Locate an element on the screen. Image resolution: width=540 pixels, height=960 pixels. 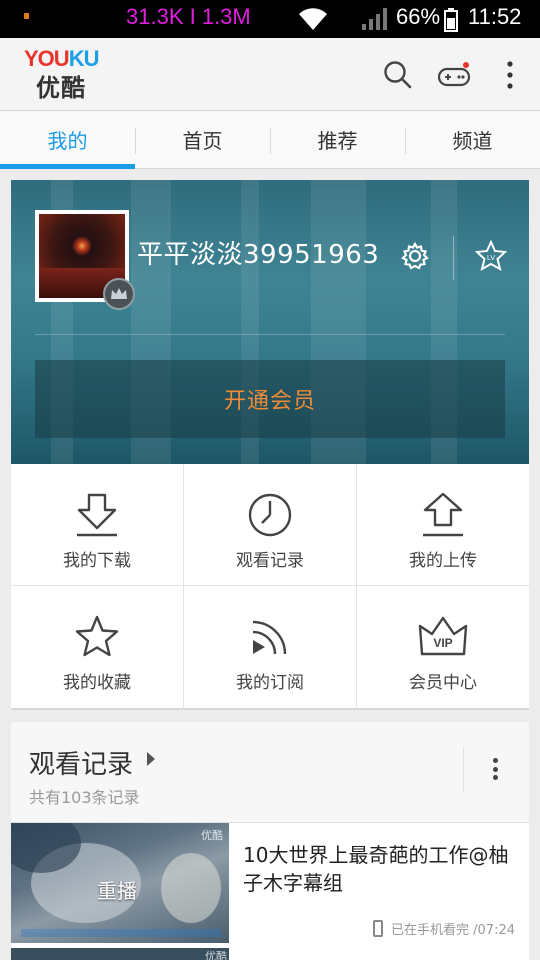
tab-recommend: 推荐 is located at coordinates (337, 139).